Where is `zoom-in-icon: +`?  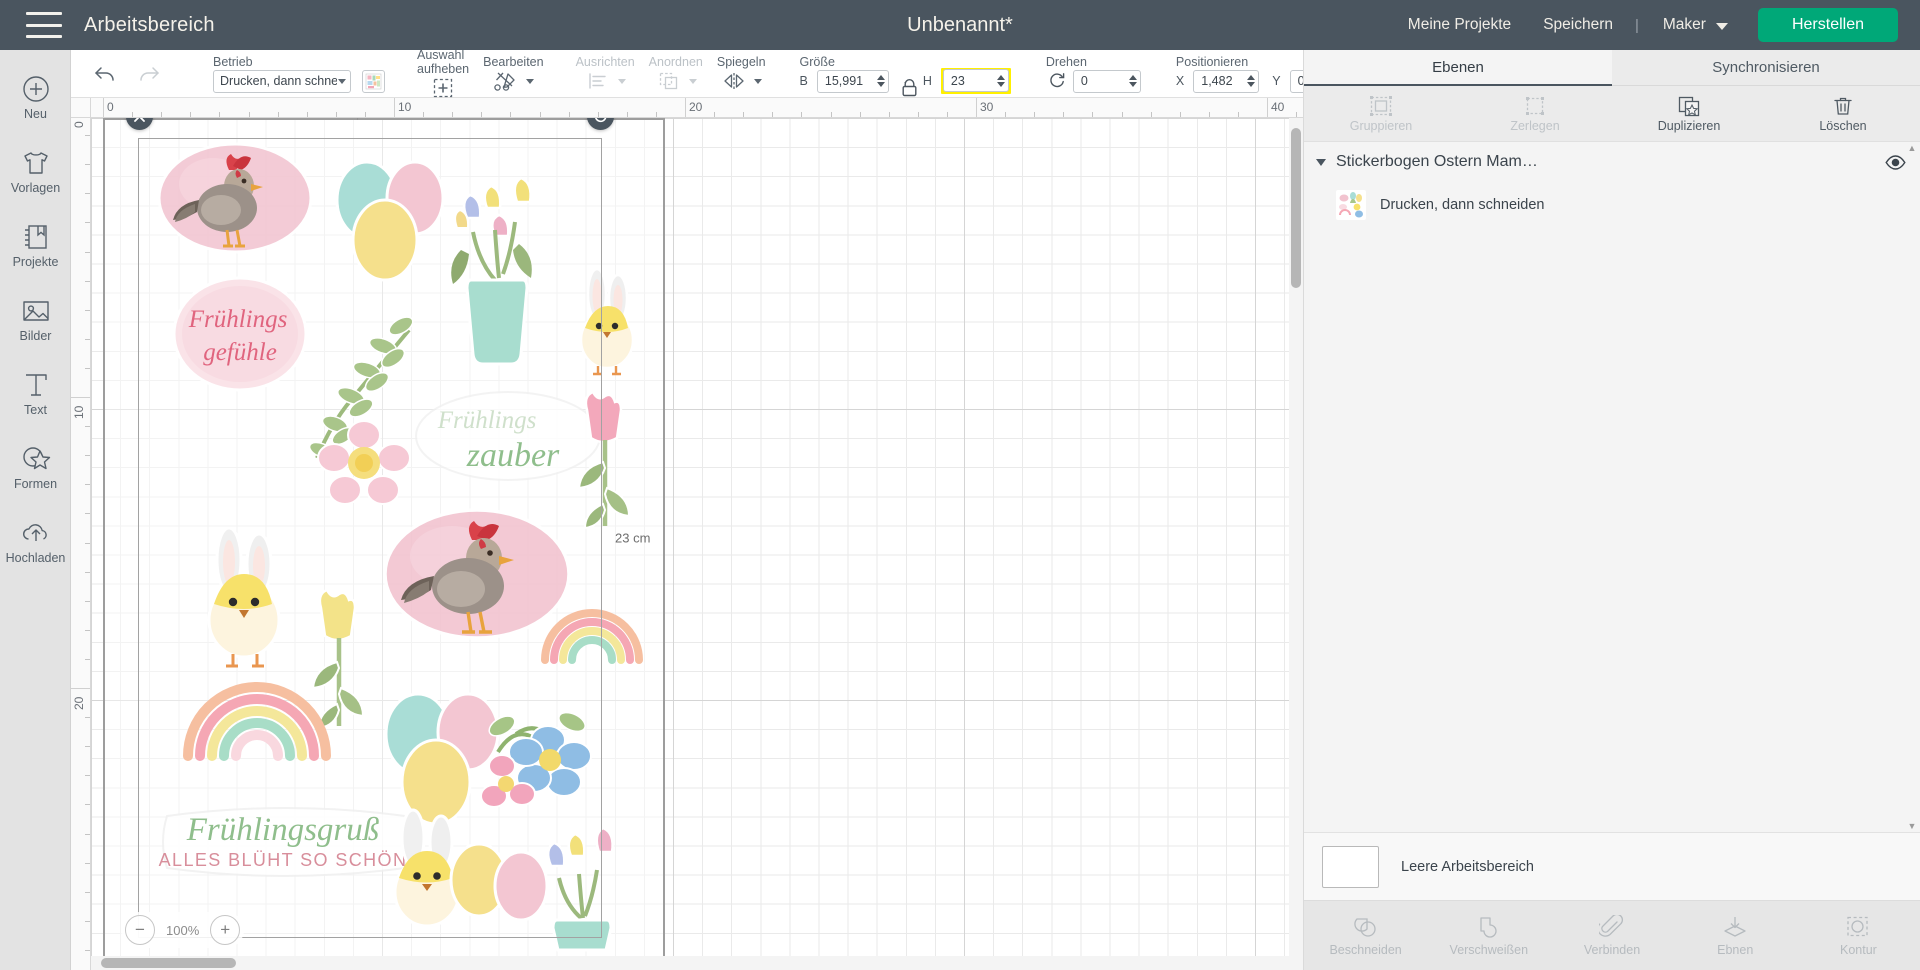
zoom-in-icon: + is located at coordinates (225, 930).